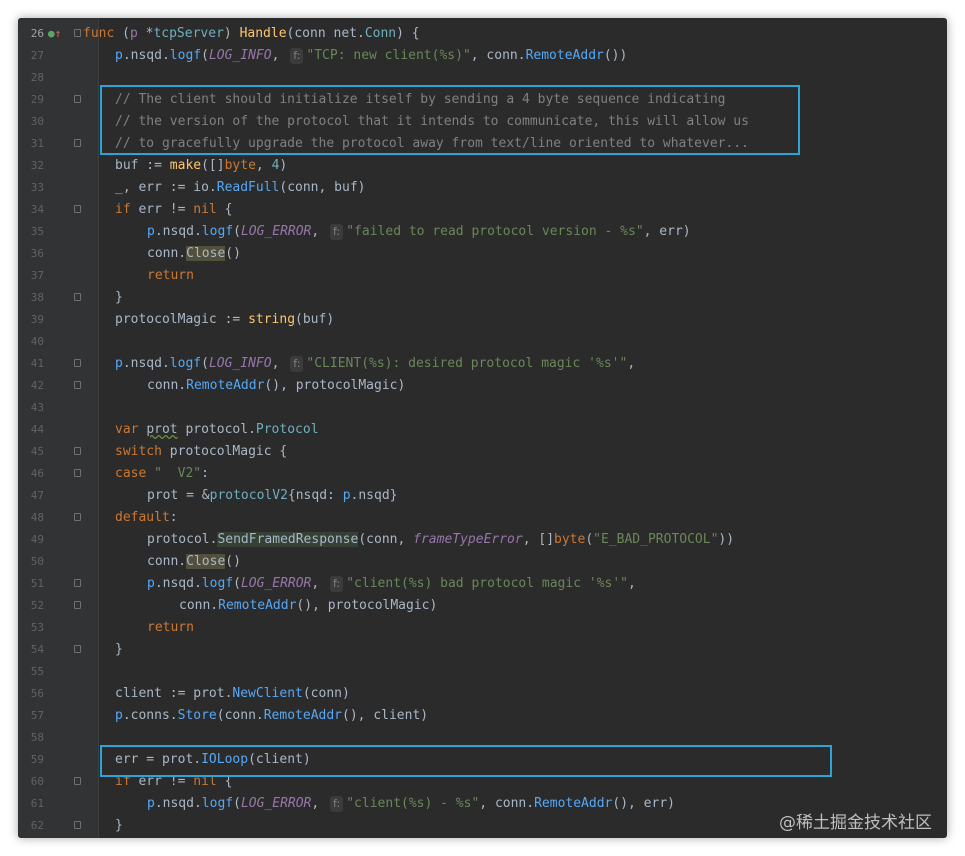 This screenshot has width=965, height=856. I want to click on line-number: 40, so click(33, 342).